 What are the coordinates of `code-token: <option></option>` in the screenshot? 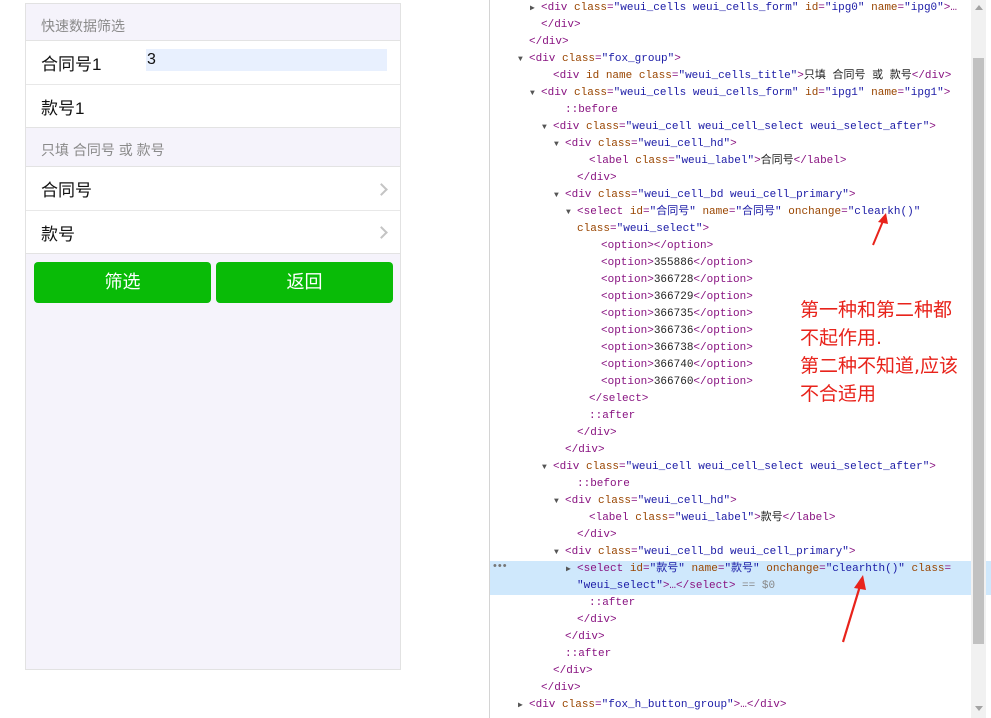 It's located at (657, 246).